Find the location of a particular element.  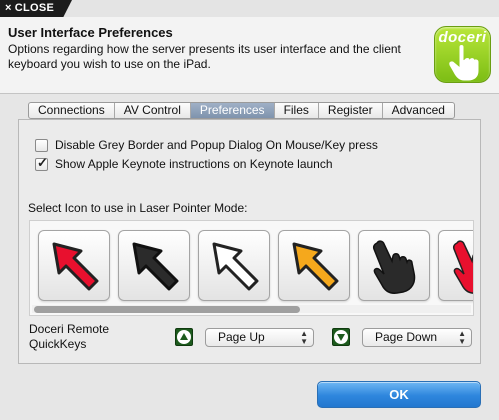

quickkeys-label: Doceri Remote QuickKeys is located at coordinates (69, 336).